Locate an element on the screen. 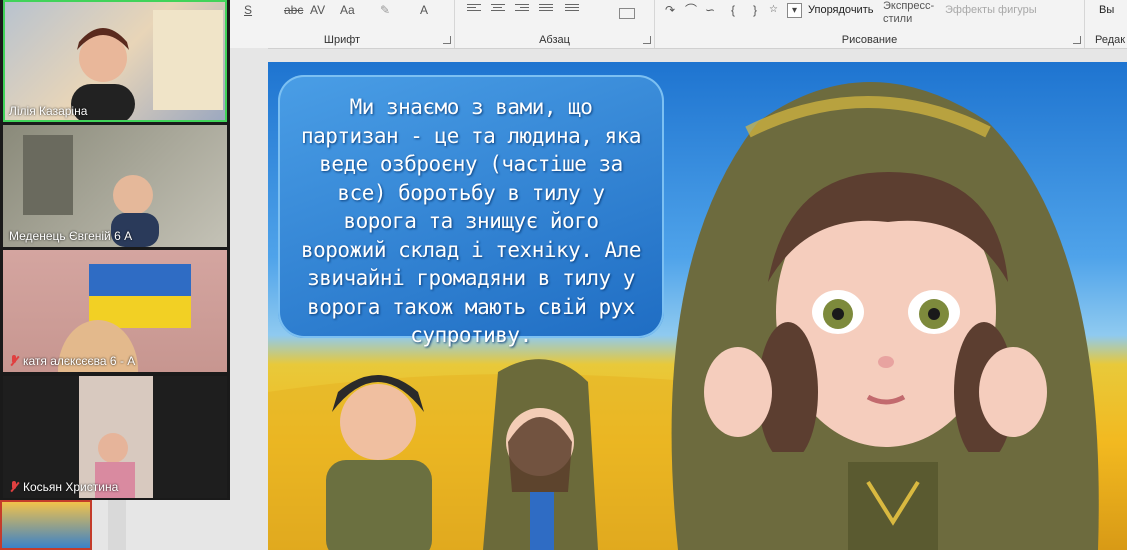 The width and height of the screenshot is (1127, 550). drawing-group-label: Рисование is located at coordinates (869, 40).